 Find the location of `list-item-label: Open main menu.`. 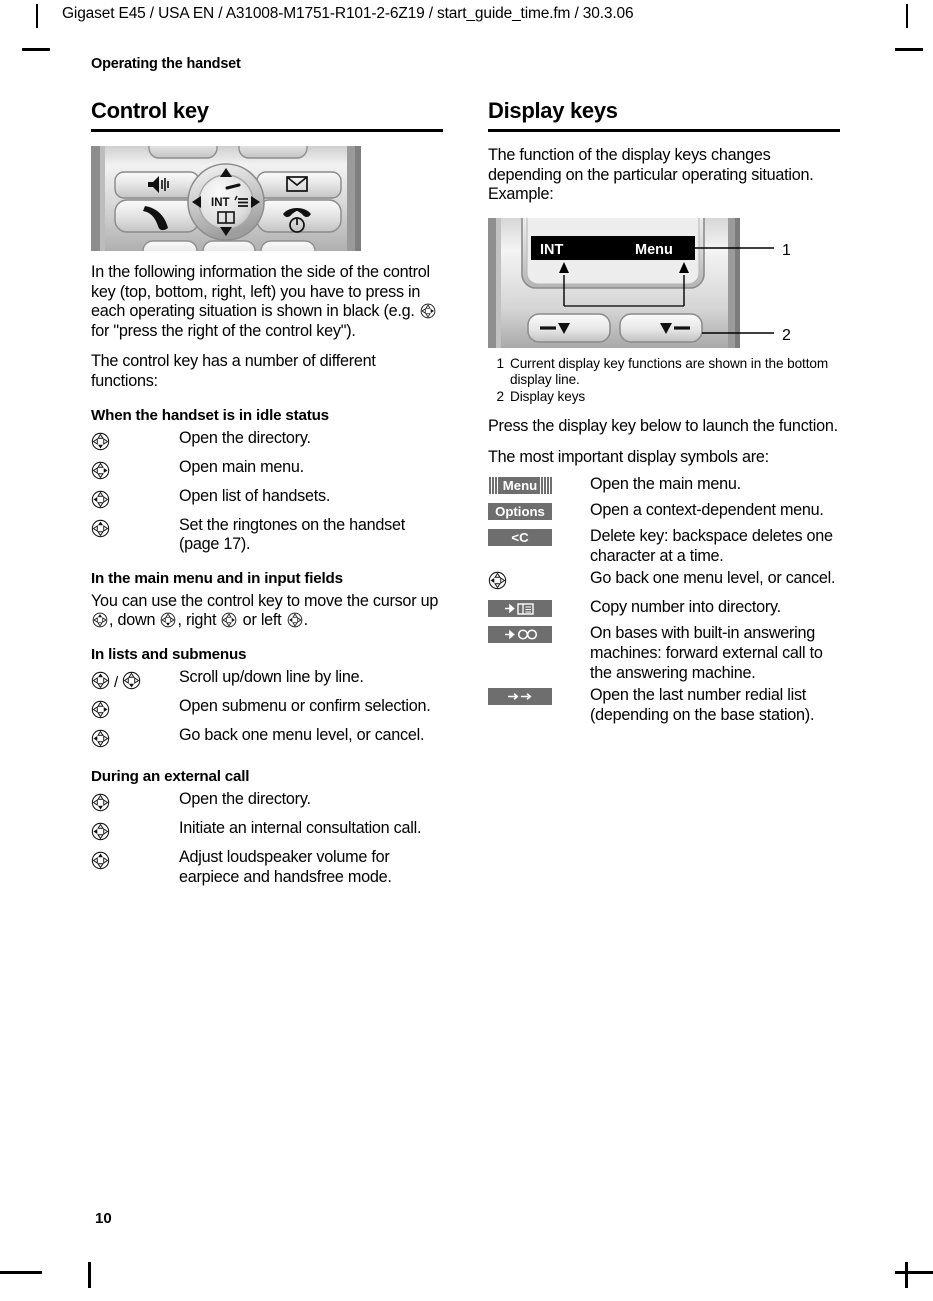

list-item-label: Open main menu. is located at coordinates (241, 466).